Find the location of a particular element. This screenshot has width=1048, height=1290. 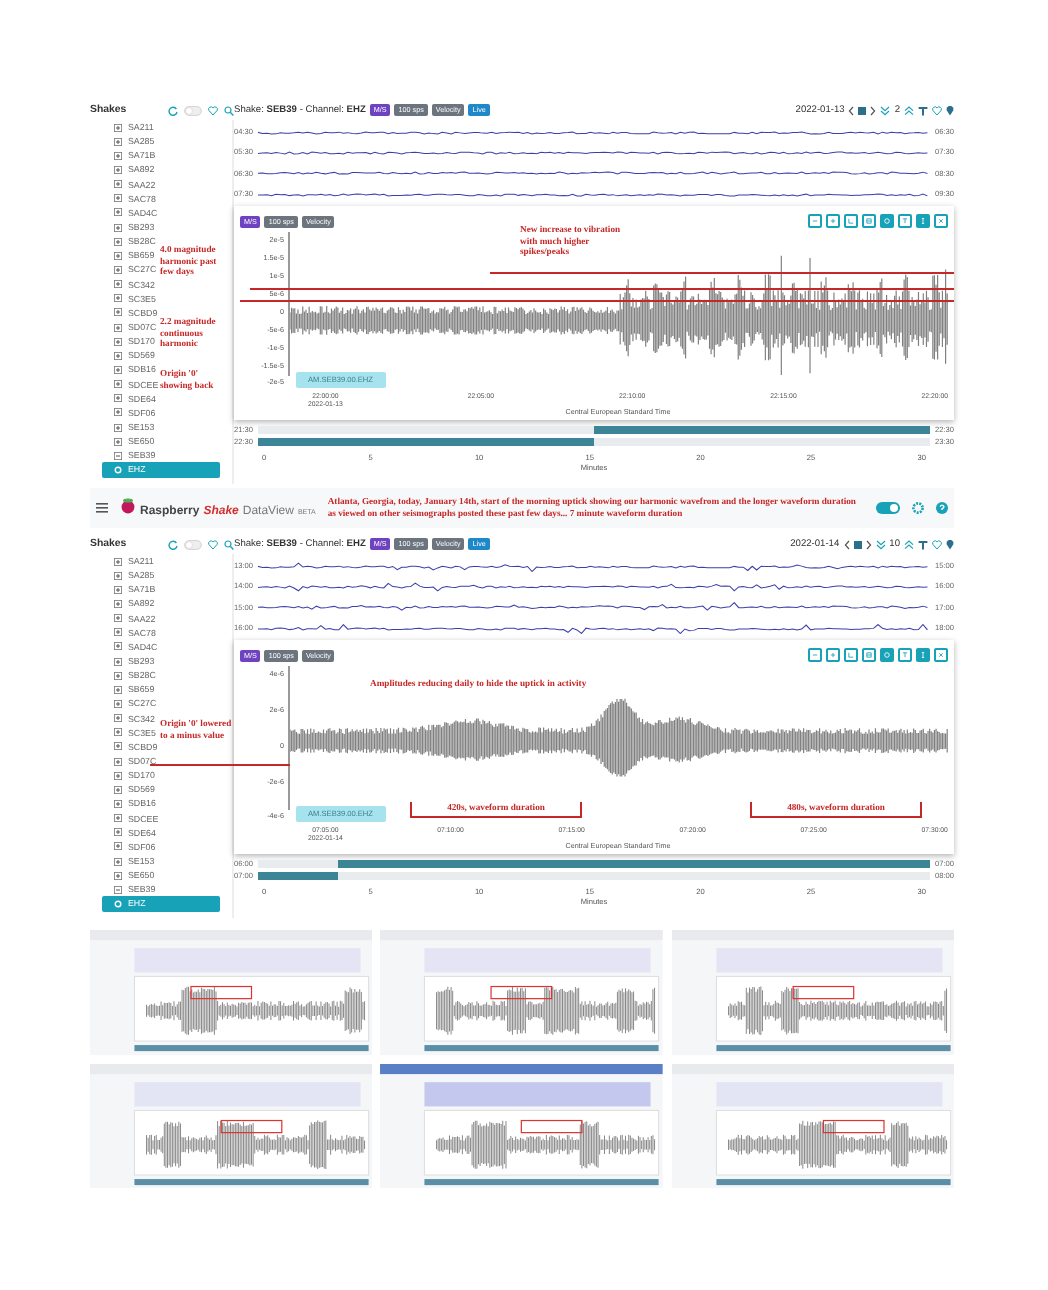

menu-icon is located at coordinates (102, 508).